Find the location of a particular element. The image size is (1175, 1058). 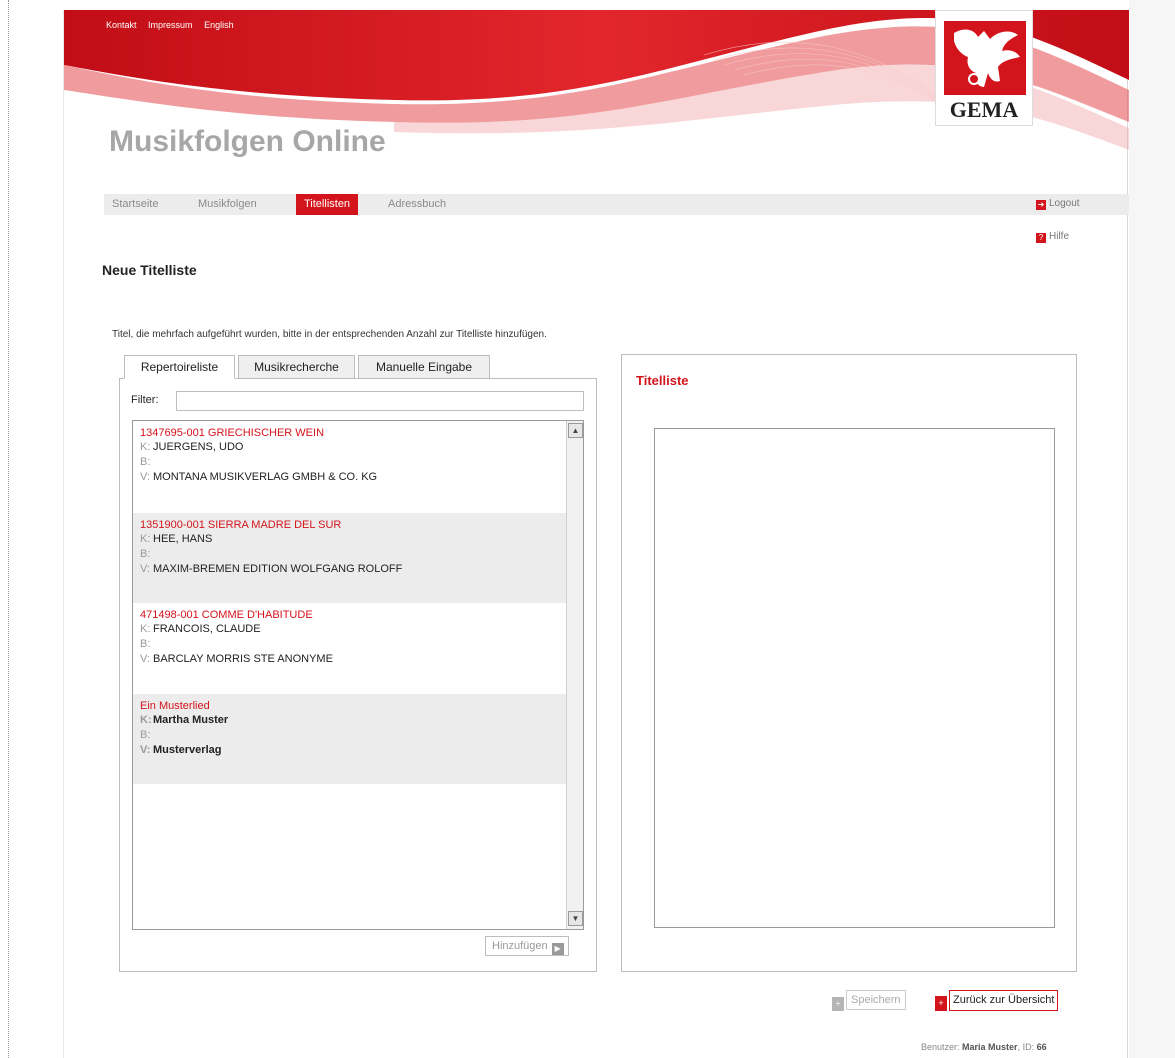

nav-item-titellisten: Titellisten is located at coordinates (327, 204).